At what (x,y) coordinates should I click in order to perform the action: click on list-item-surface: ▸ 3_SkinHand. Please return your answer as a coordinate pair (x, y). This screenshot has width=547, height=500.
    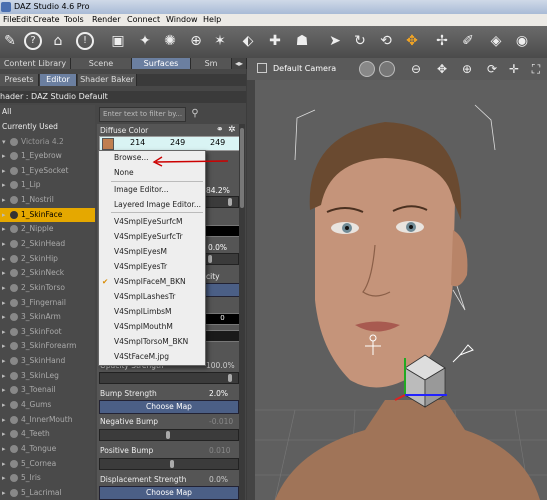
    Looking at the image, I should click on (47, 361).